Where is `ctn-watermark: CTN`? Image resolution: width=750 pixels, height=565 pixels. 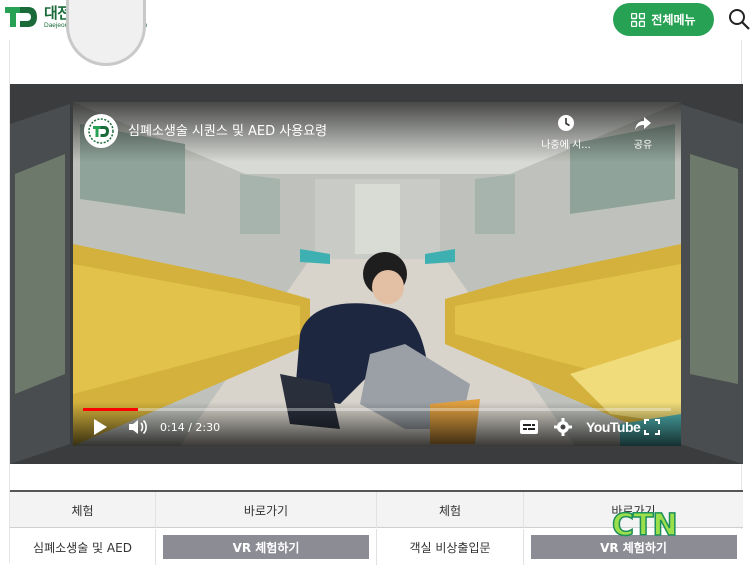
ctn-watermark: CTN is located at coordinates (644, 525).